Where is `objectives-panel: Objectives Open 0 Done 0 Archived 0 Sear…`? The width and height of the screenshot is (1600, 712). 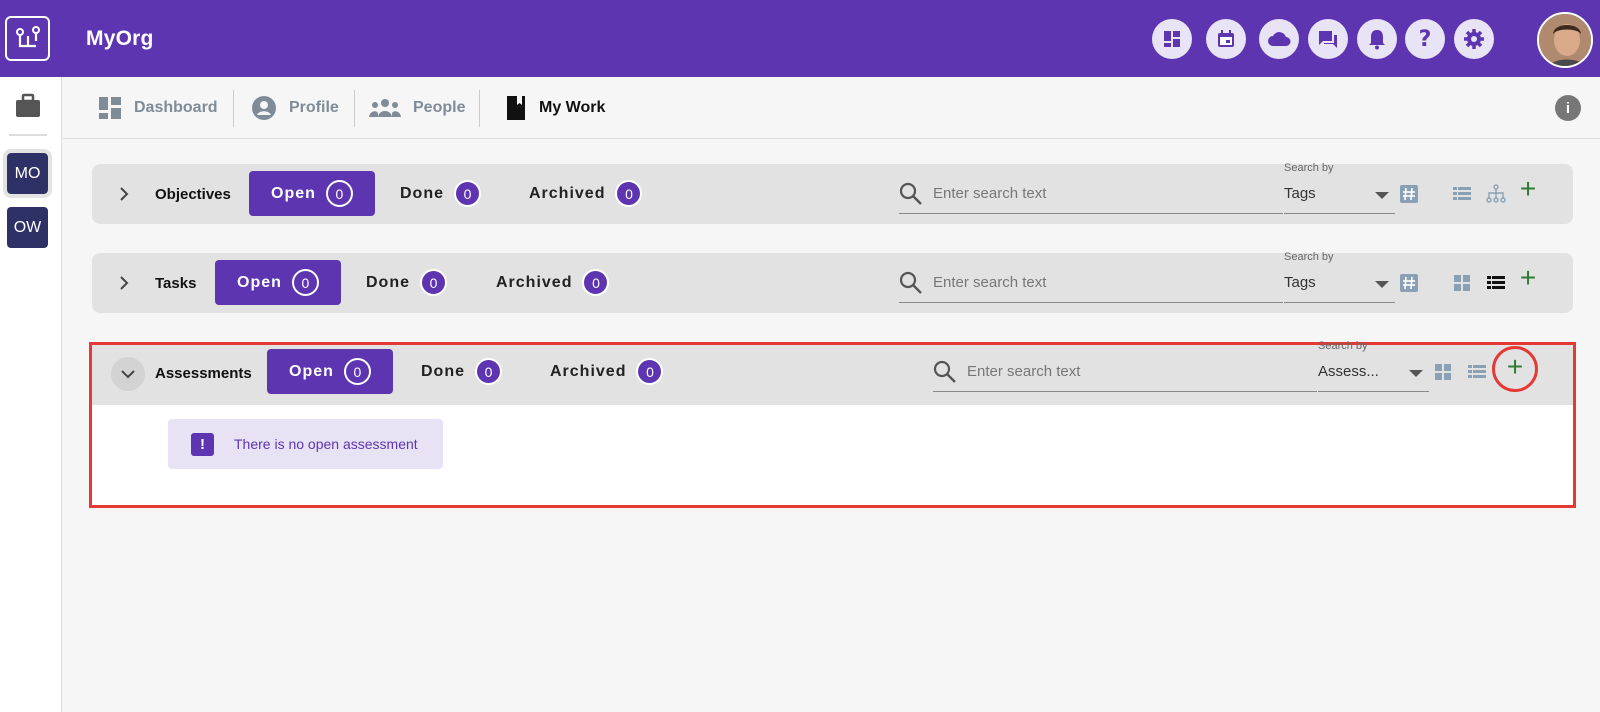 objectives-panel: Objectives Open 0 Done 0 Archived 0 Sear… is located at coordinates (832, 193).